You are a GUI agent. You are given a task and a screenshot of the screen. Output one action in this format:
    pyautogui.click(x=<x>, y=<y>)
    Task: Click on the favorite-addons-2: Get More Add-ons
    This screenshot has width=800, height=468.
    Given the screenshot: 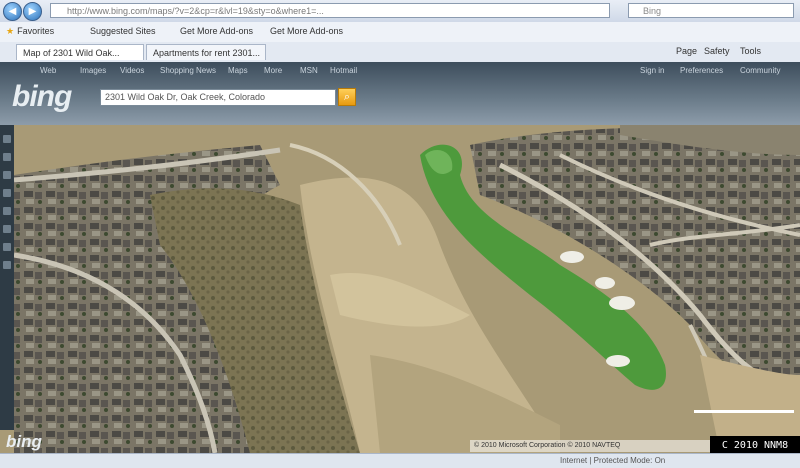 What is the action you would take?
    pyautogui.click(x=306, y=31)
    